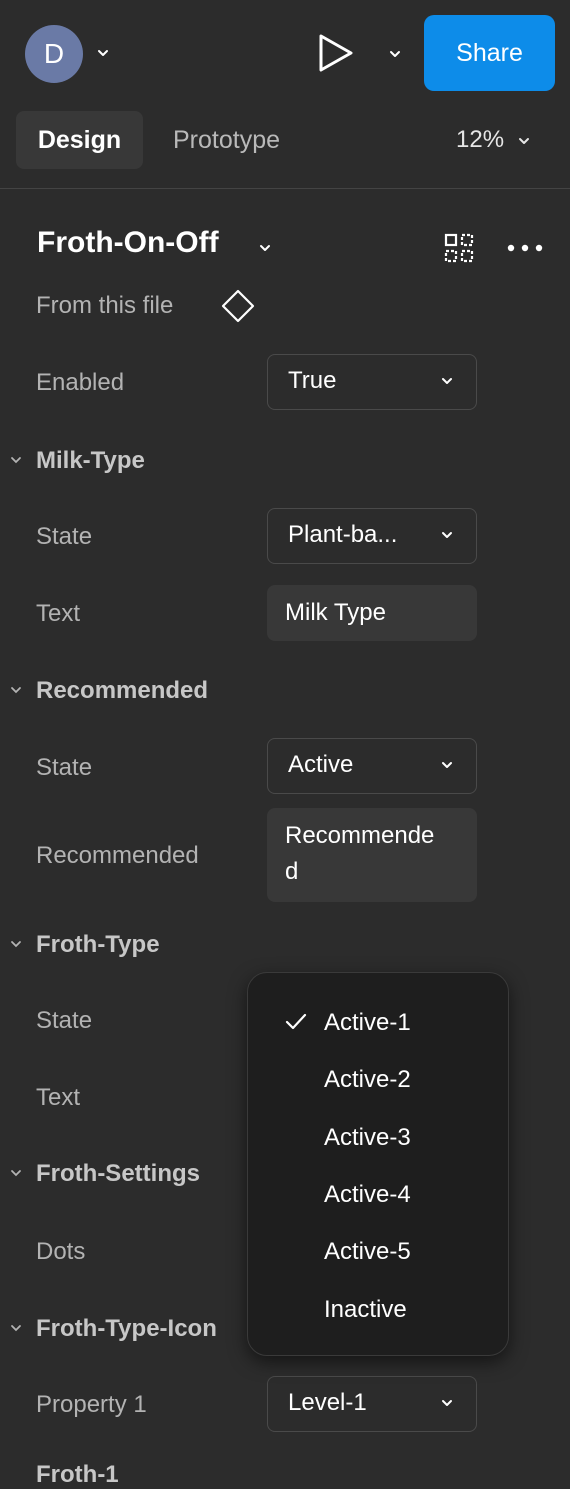 The height and width of the screenshot is (1489, 570). I want to click on avatar: D, so click(54, 54).